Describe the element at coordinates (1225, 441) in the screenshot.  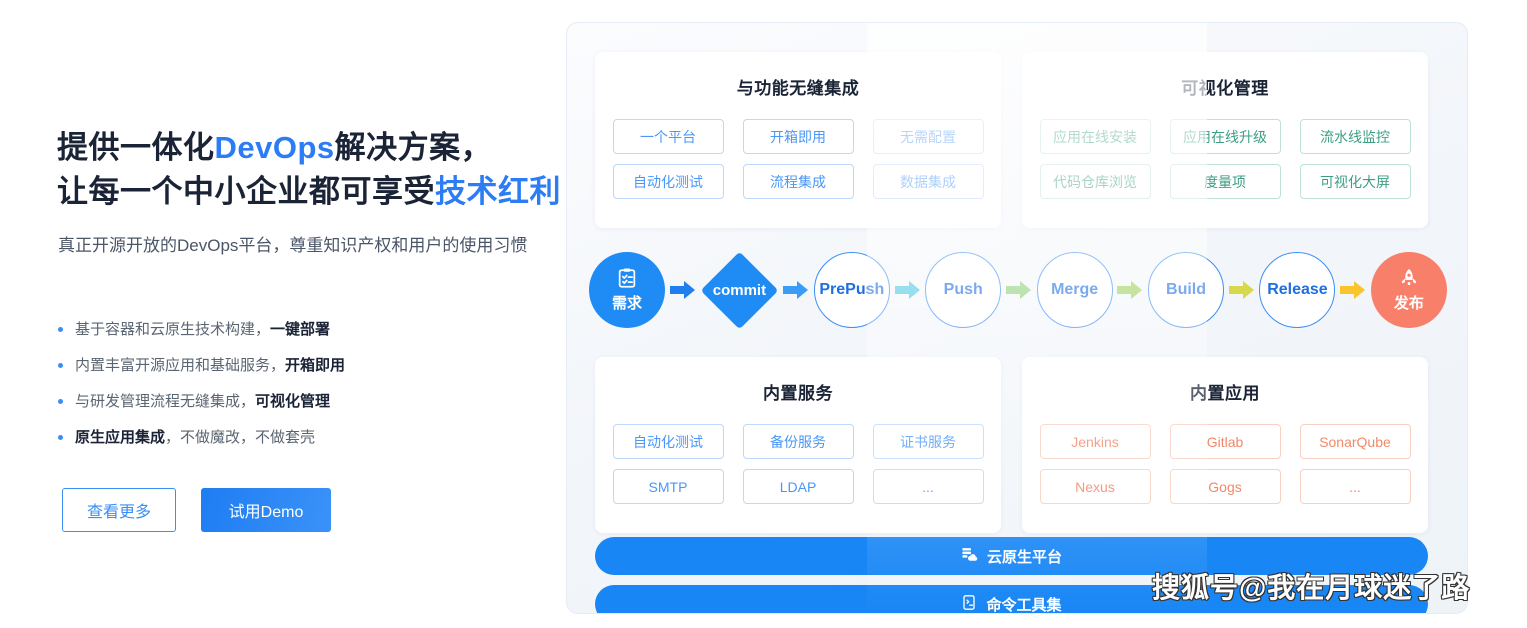
I see `tag-item: Gitlab` at that location.